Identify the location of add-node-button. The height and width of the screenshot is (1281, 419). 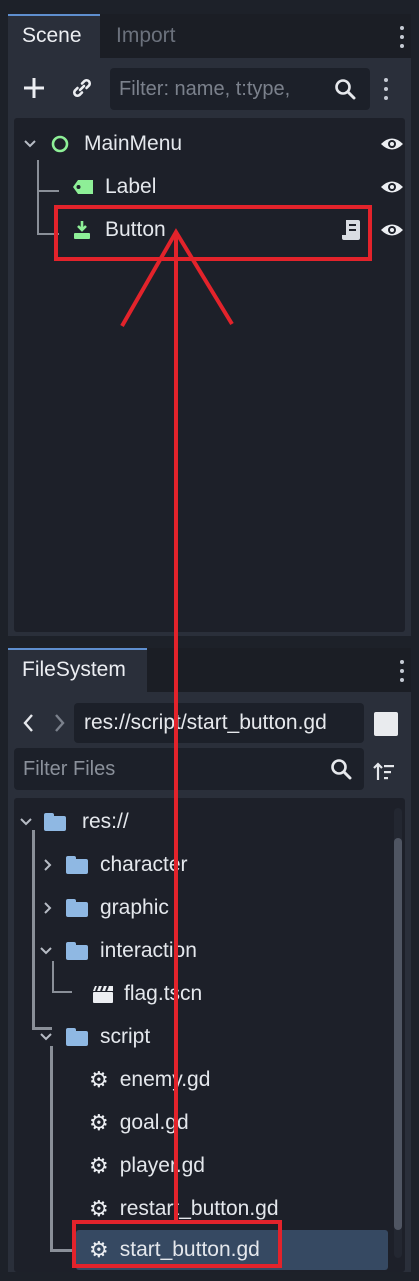
(34, 88).